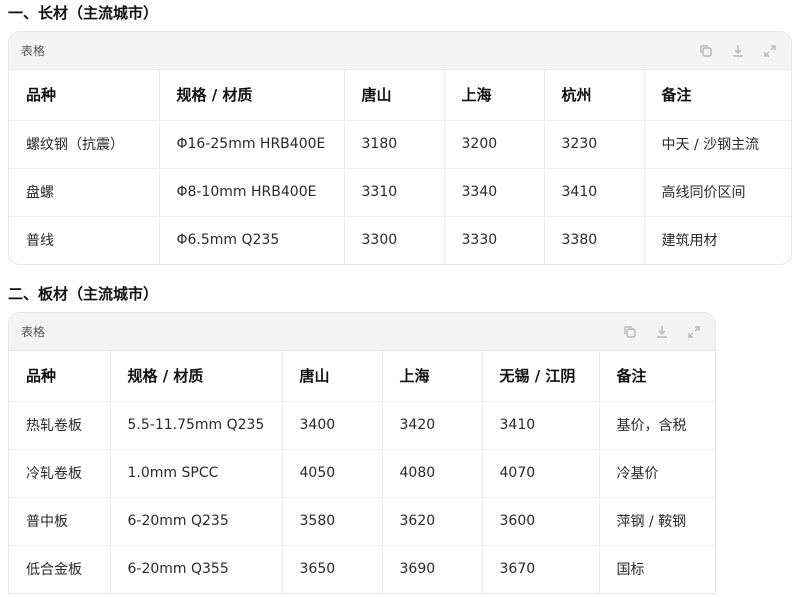  Describe the element at coordinates (196, 425) in the screenshot. I see `cell-spec: 5.5-11.75mm Q235` at that location.